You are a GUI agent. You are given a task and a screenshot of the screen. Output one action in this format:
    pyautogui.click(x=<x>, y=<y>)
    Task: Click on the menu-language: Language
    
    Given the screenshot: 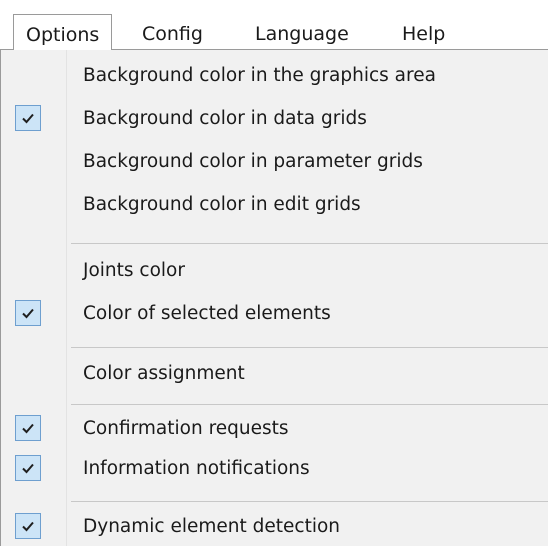 What is the action you would take?
    pyautogui.click(x=302, y=32)
    